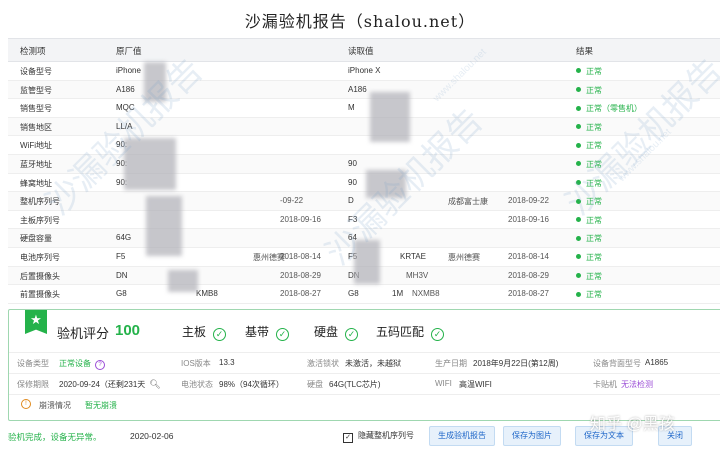  What do you see at coordinates (82, 364) in the screenshot?
I see `device-type-value: 正常设备?` at bounding box center [82, 364].